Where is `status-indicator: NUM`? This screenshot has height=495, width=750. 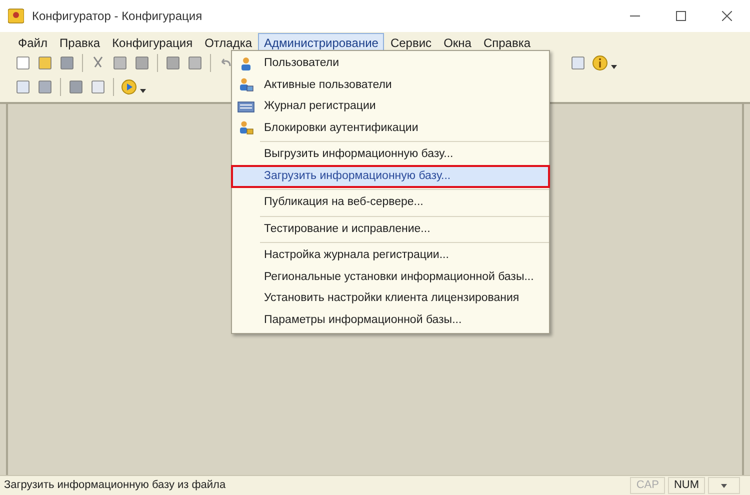
status-indicator: NUM is located at coordinates (686, 485).